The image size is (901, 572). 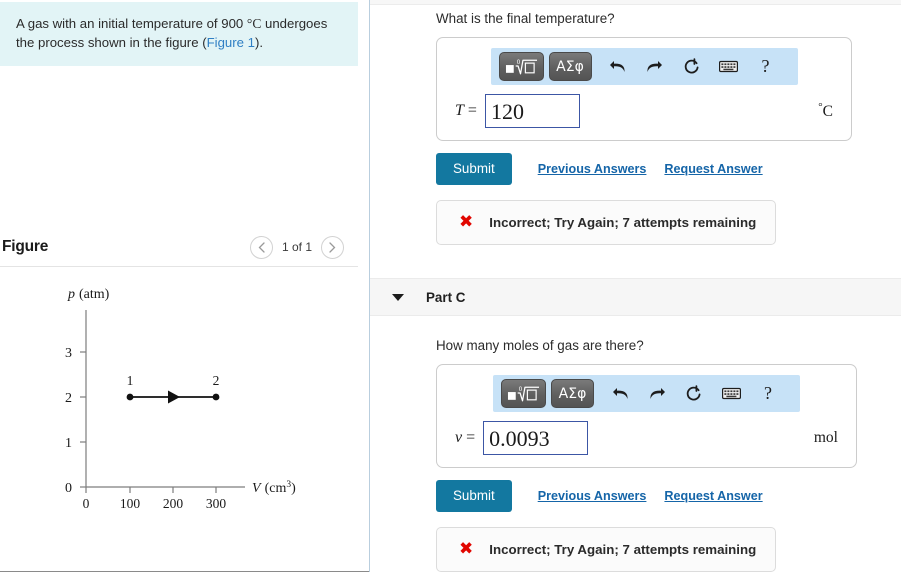 I want to click on part-b-answer-row: T = 120 °C, so click(x=644, y=112).